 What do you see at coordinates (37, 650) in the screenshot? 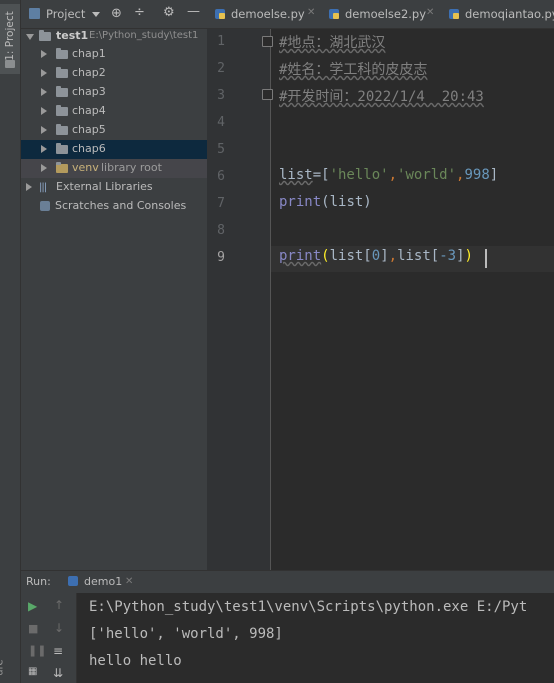
I see `pause-icon: ❚❚` at bounding box center [37, 650].